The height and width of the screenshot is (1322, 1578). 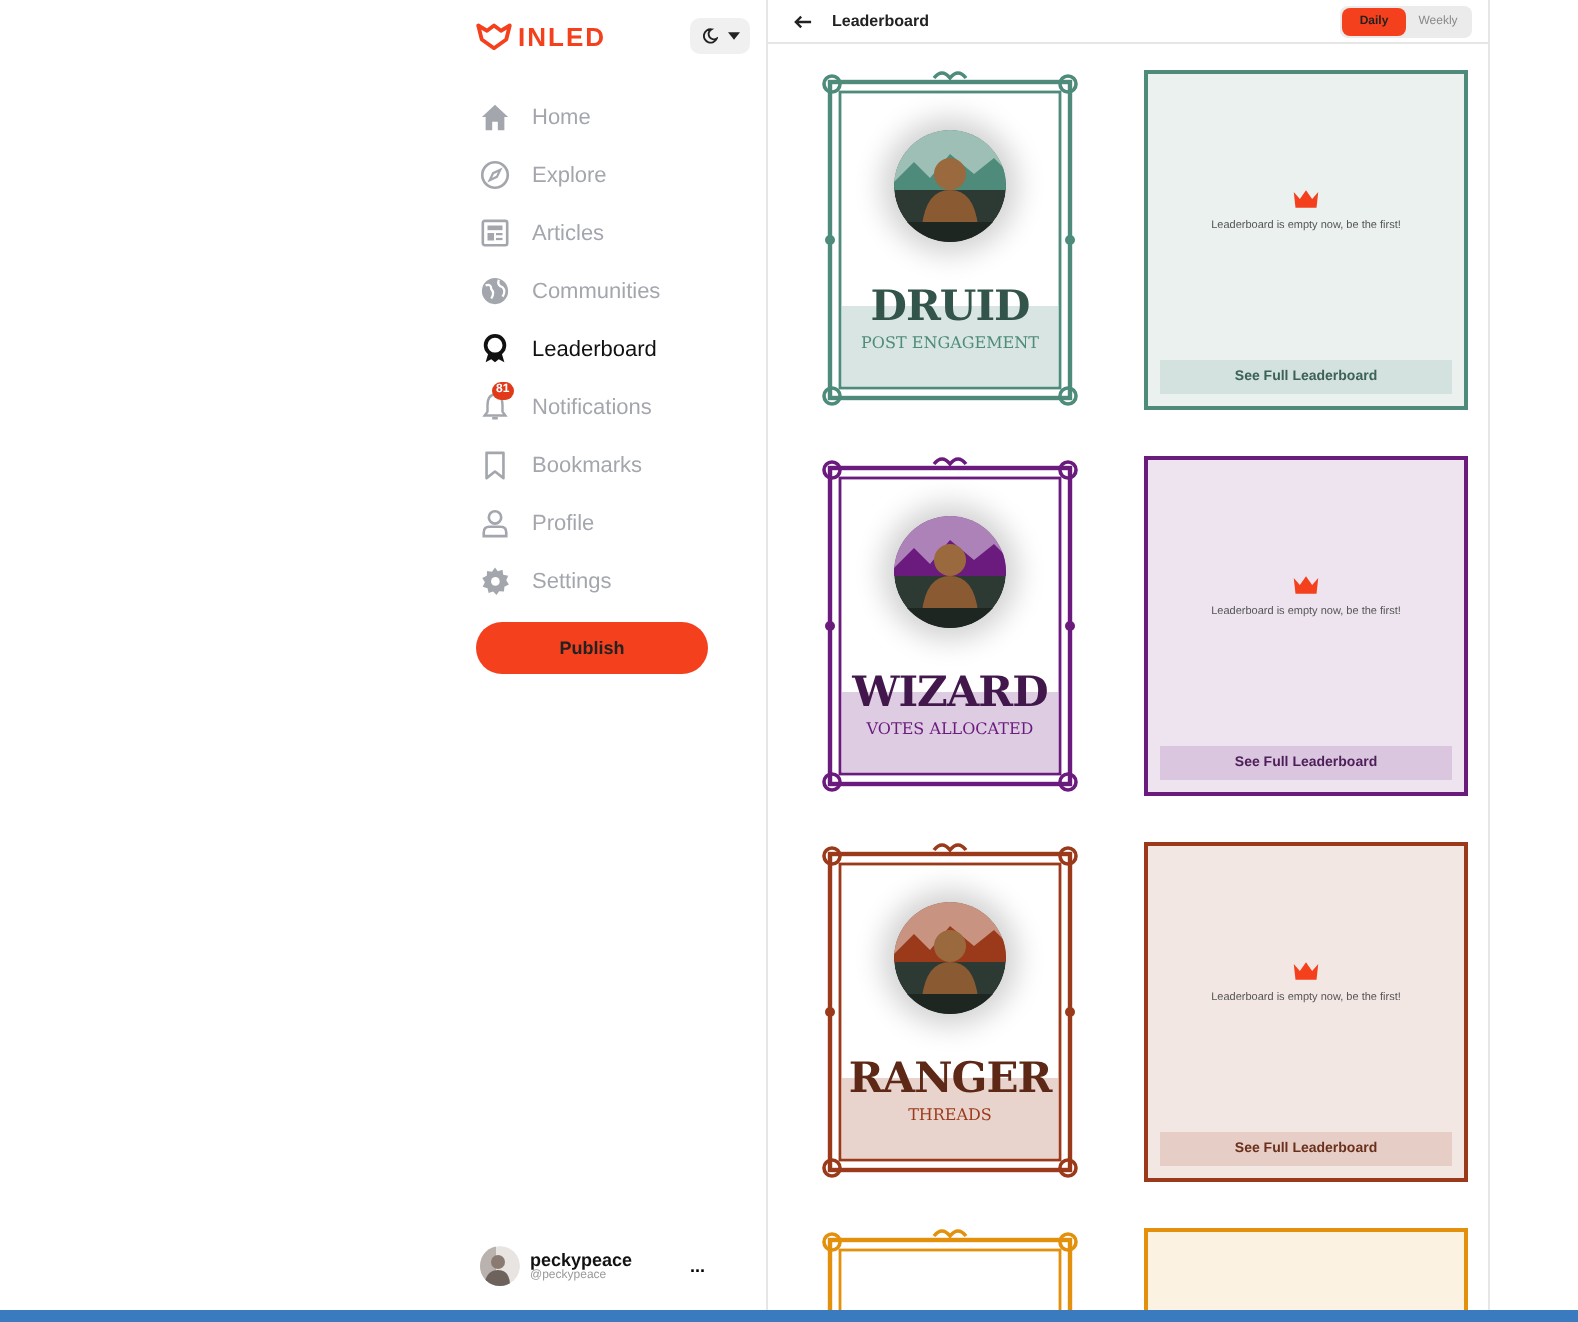 What do you see at coordinates (950, 306) in the screenshot?
I see `class-title: DRUID` at bounding box center [950, 306].